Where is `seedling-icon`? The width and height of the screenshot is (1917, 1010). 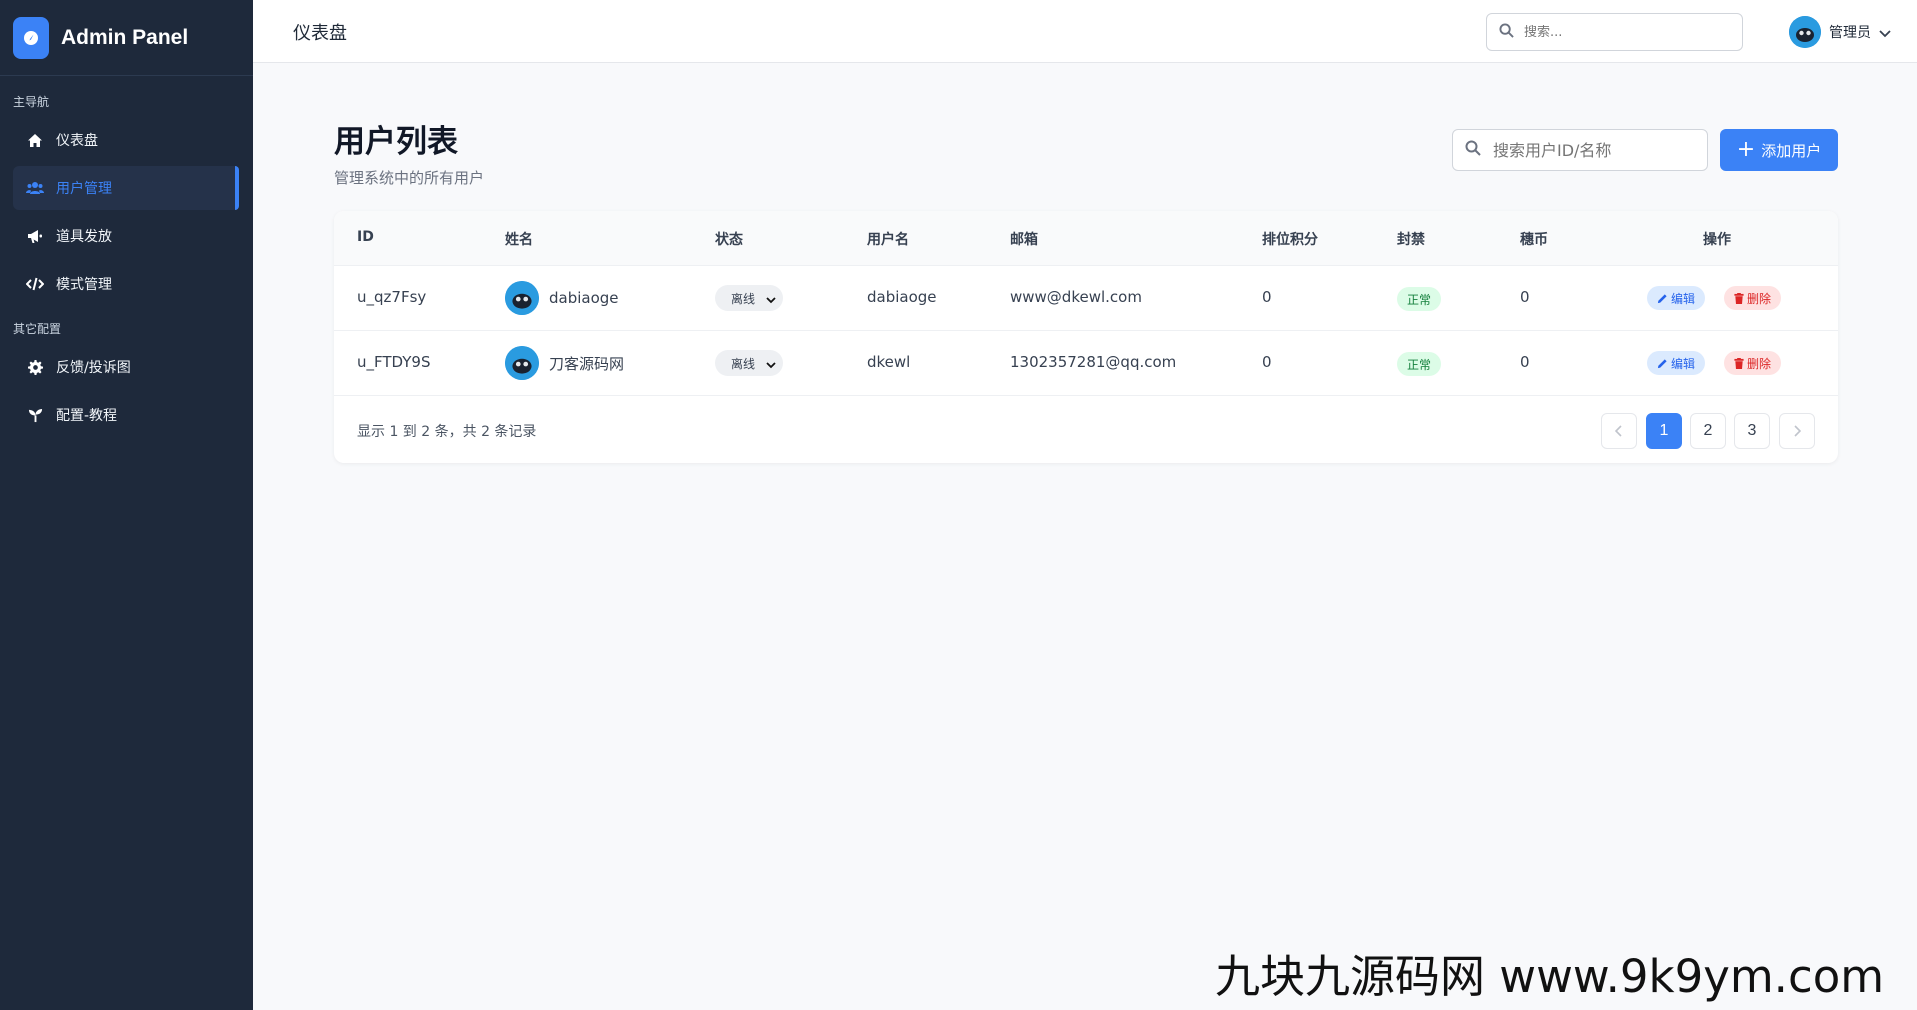 seedling-icon is located at coordinates (35, 415).